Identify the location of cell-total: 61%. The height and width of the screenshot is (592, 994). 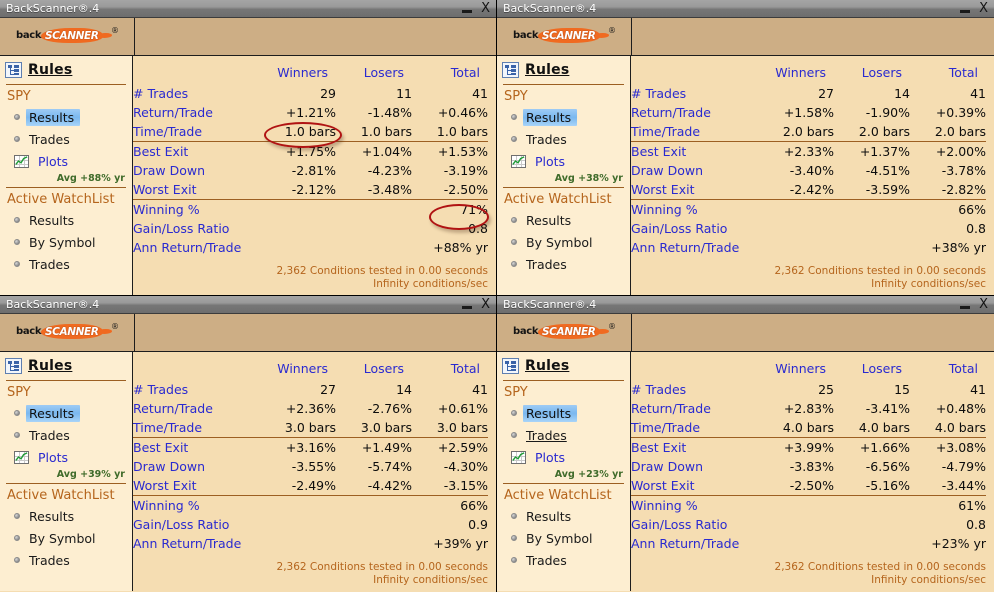
(948, 505).